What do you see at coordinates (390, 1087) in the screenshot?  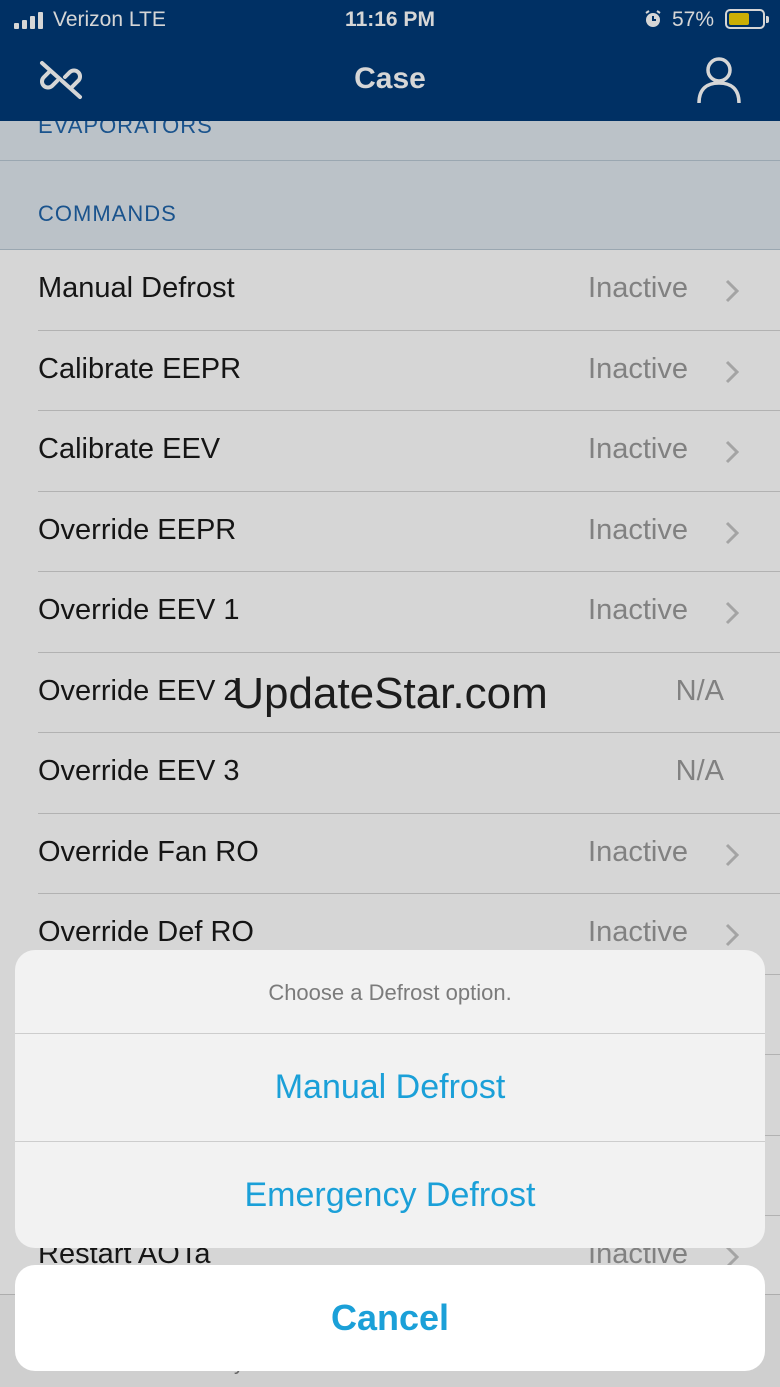 I see `manual-defrost-option: Manual Defrost` at bounding box center [390, 1087].